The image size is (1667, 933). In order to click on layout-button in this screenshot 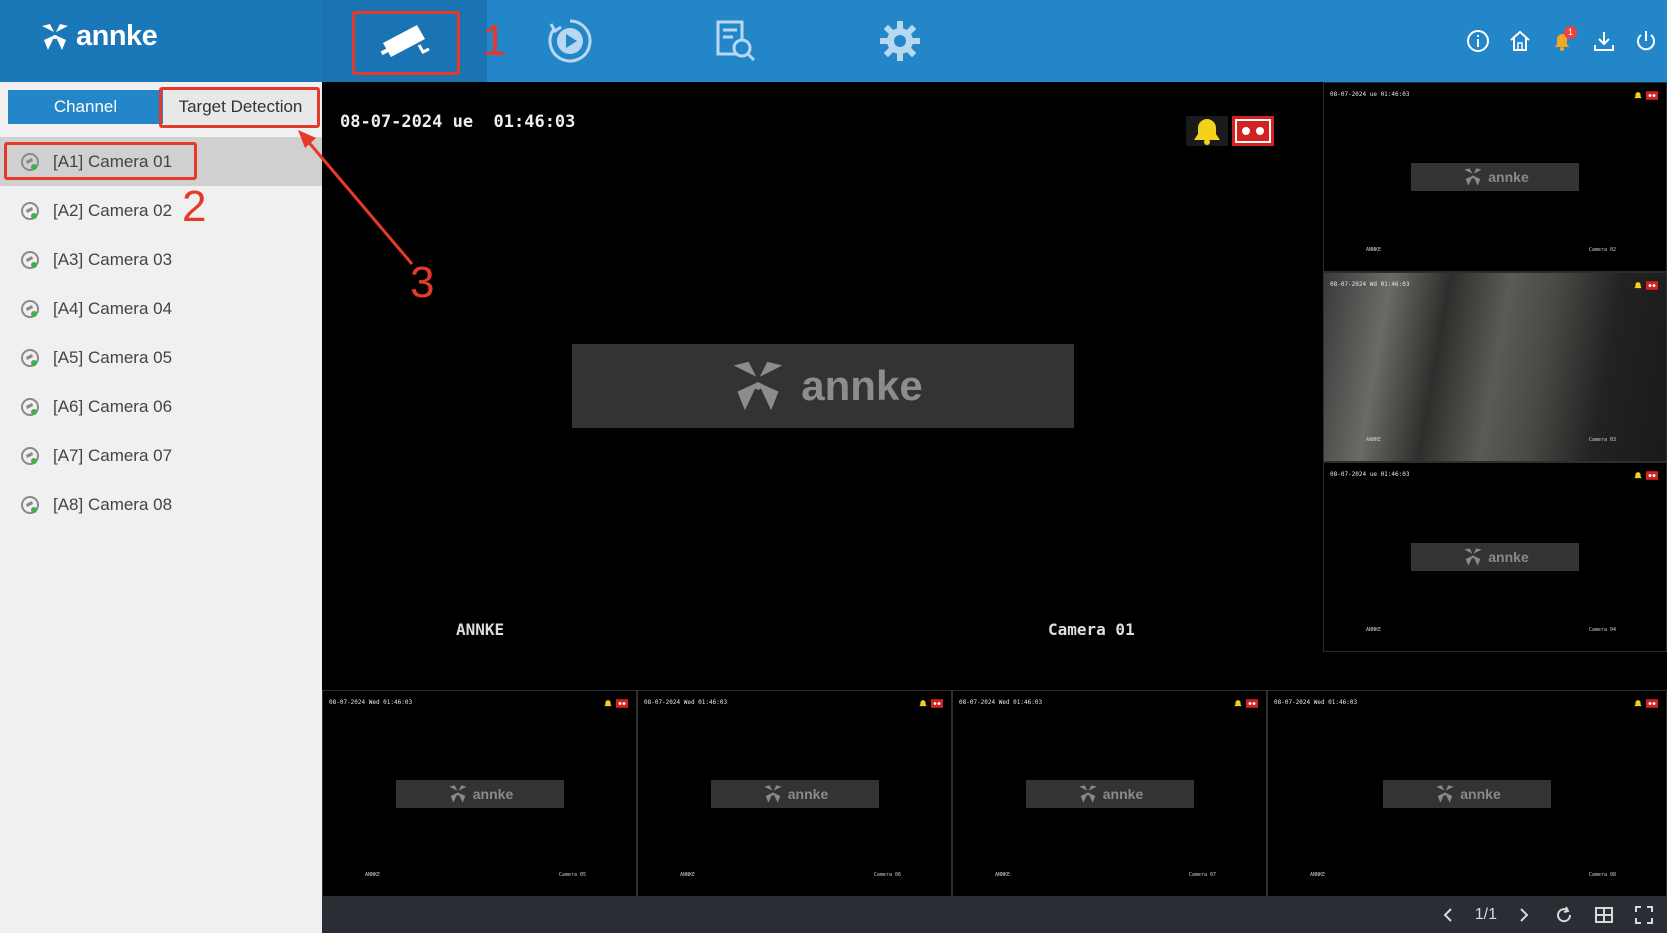, I will do `click(1604, 915)`.